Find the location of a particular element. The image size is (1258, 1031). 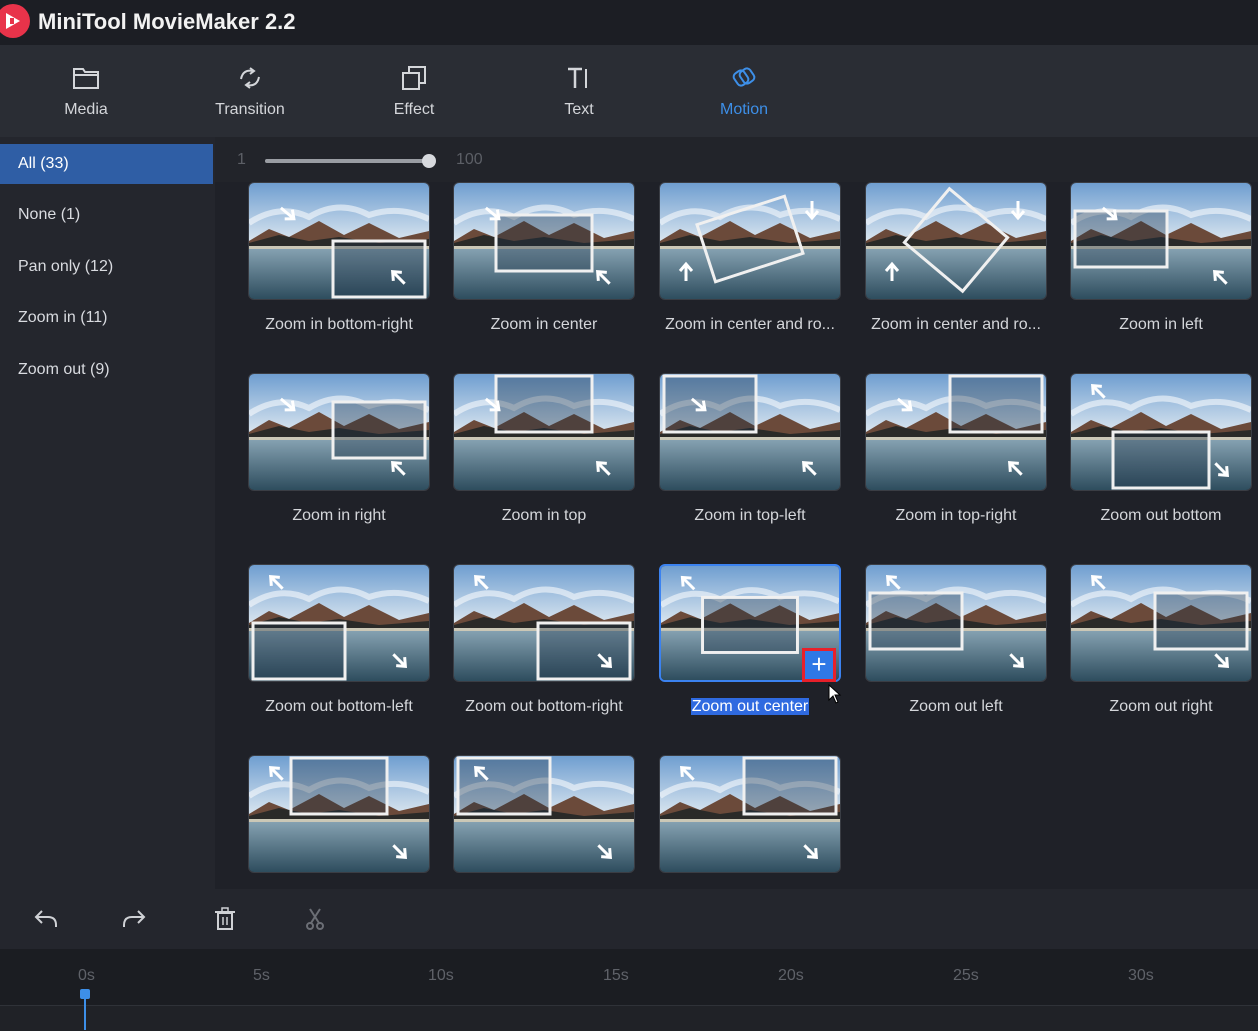

effect-name-text: Zoom out left is located at coordinates (956, 706).